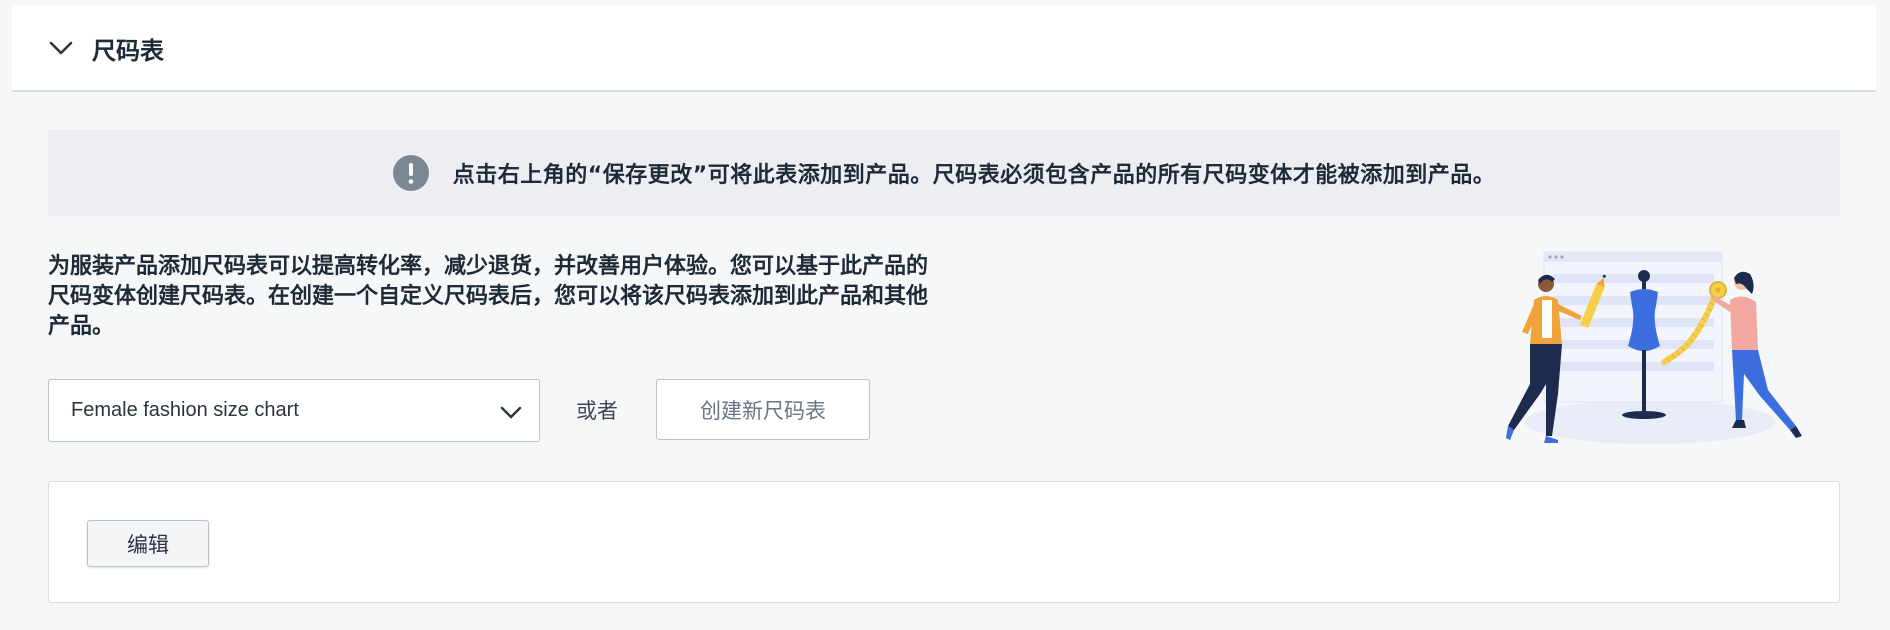 This screenshot has height=630, width=1890. Describe the element at coordinates (128, 50) in the screenshot. I see `section-title: 尺码表` at that location.